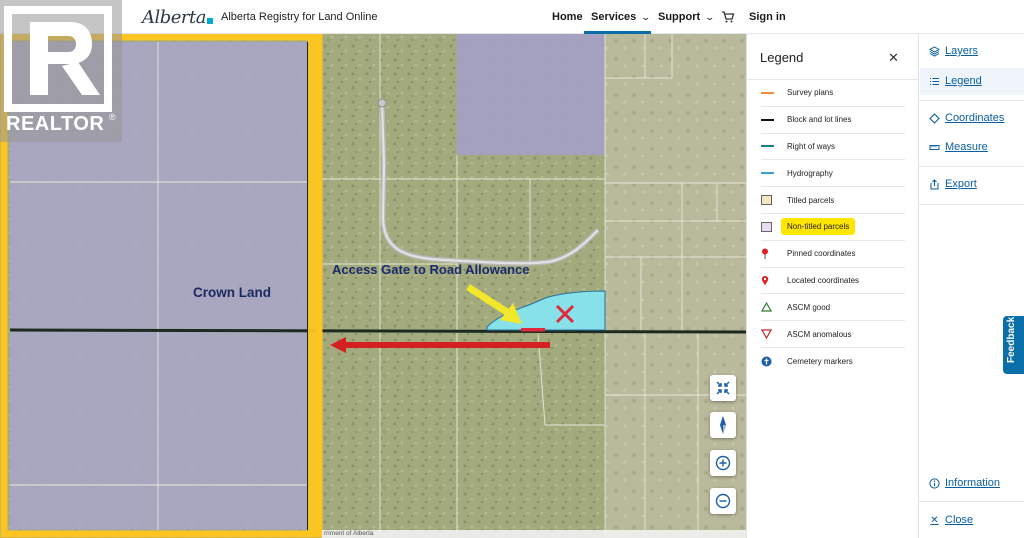 The image size is (1024, 538). What do you see at coordinates (382, 103) in the screenshot?
I see `road-end-marker` at bounding box center [382, 103].